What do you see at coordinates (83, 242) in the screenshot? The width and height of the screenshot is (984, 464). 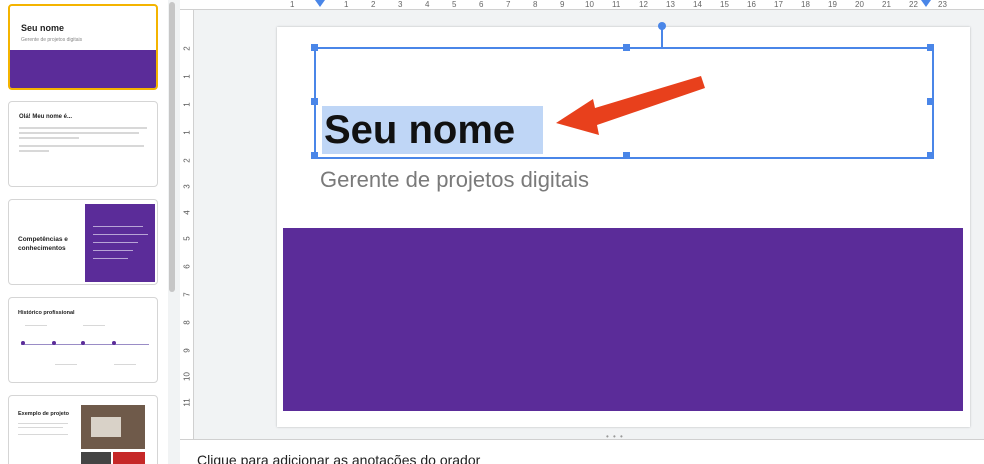 I see `slide-thumbnail-3: Competências e conhecimentos` at bounding box center [83, 242].